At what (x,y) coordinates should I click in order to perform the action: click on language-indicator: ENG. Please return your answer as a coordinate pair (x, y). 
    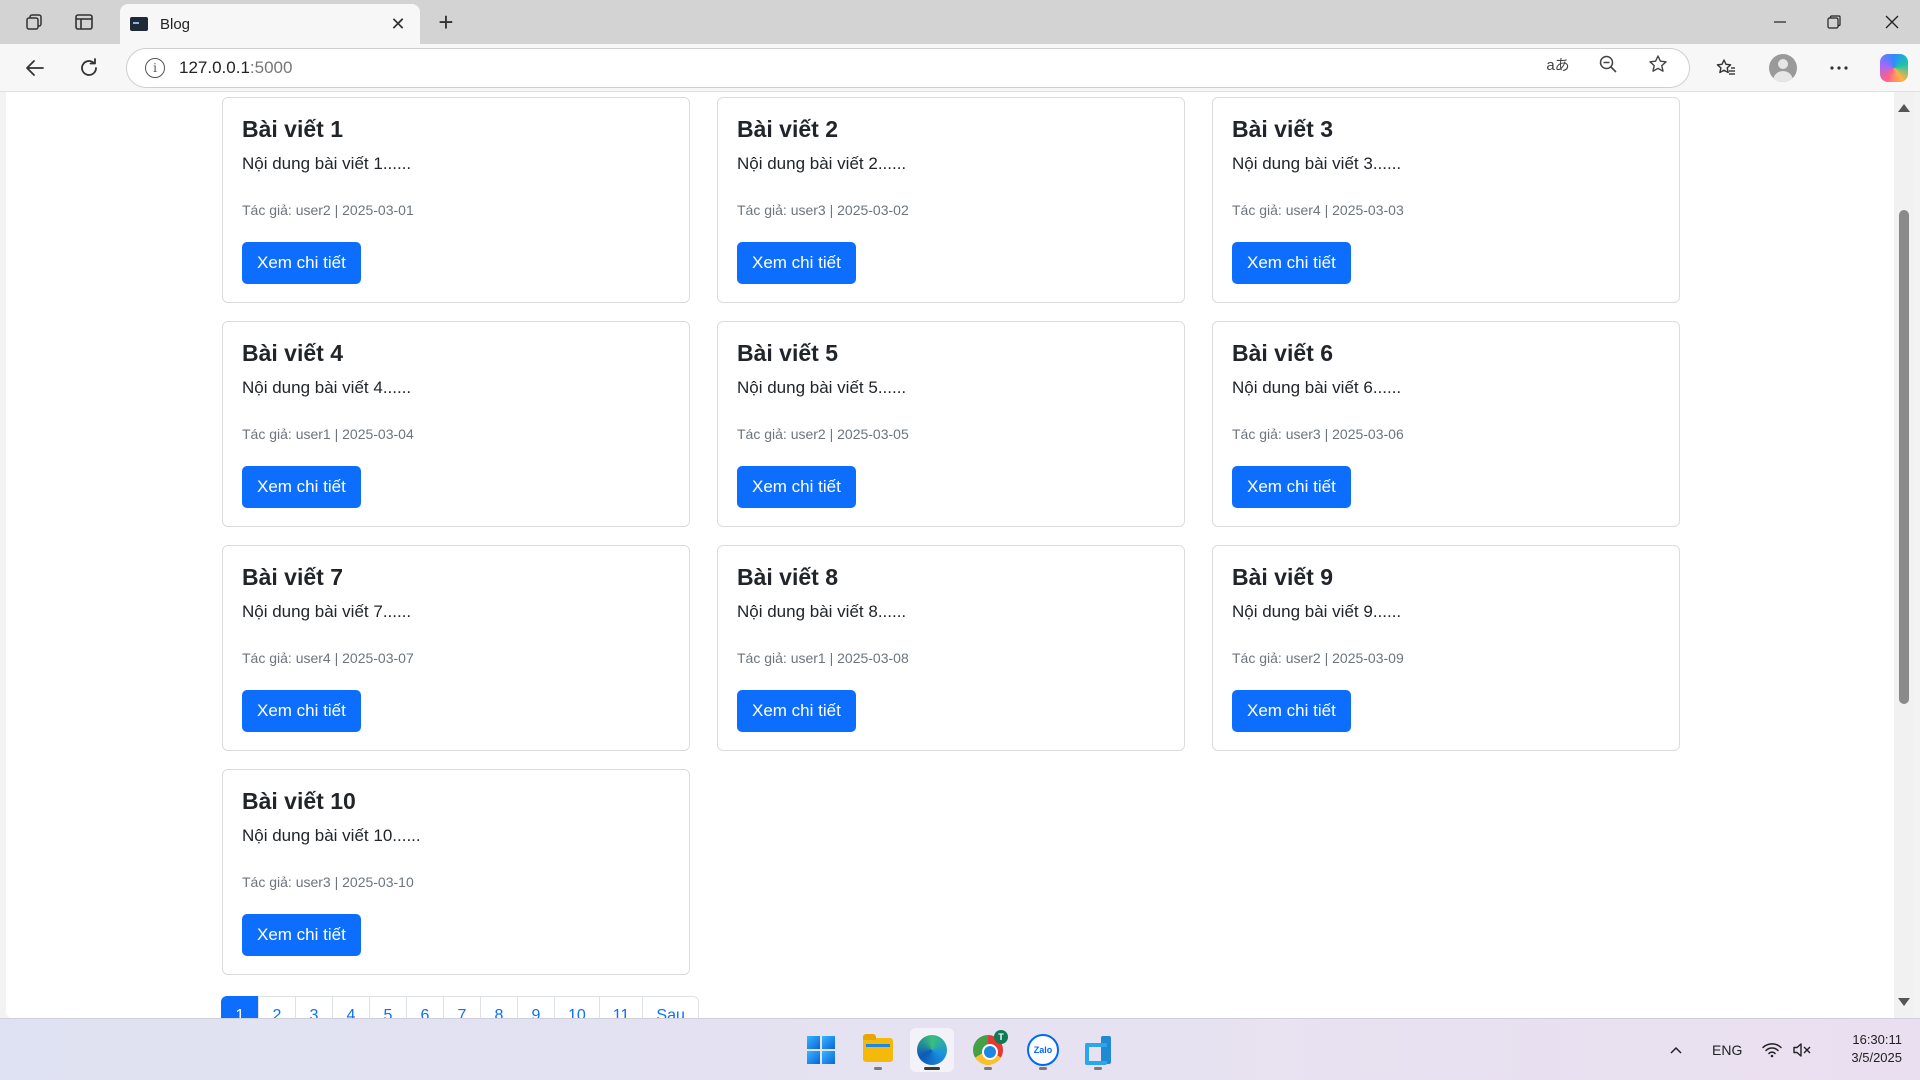
    Looking at the image, I should click on (1727, 1049).